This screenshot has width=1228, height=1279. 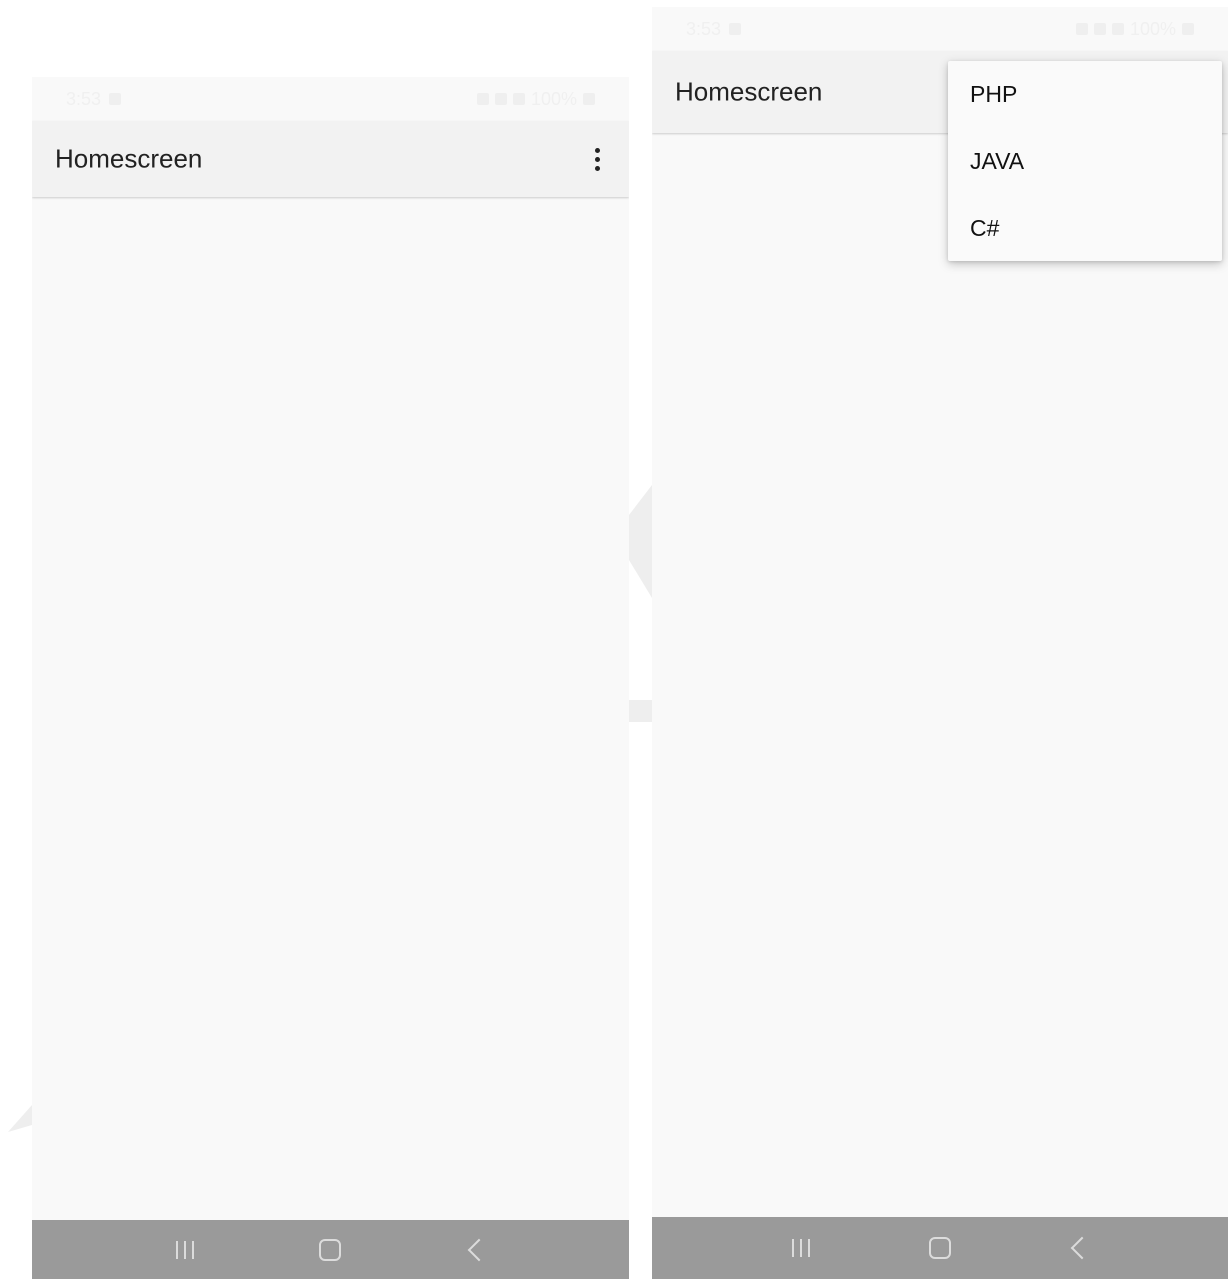 What do you see at coordinates (1085, 228) in the screenshot?
I see `menu-item-csharp: C#` at bounding box center [1085, 228].